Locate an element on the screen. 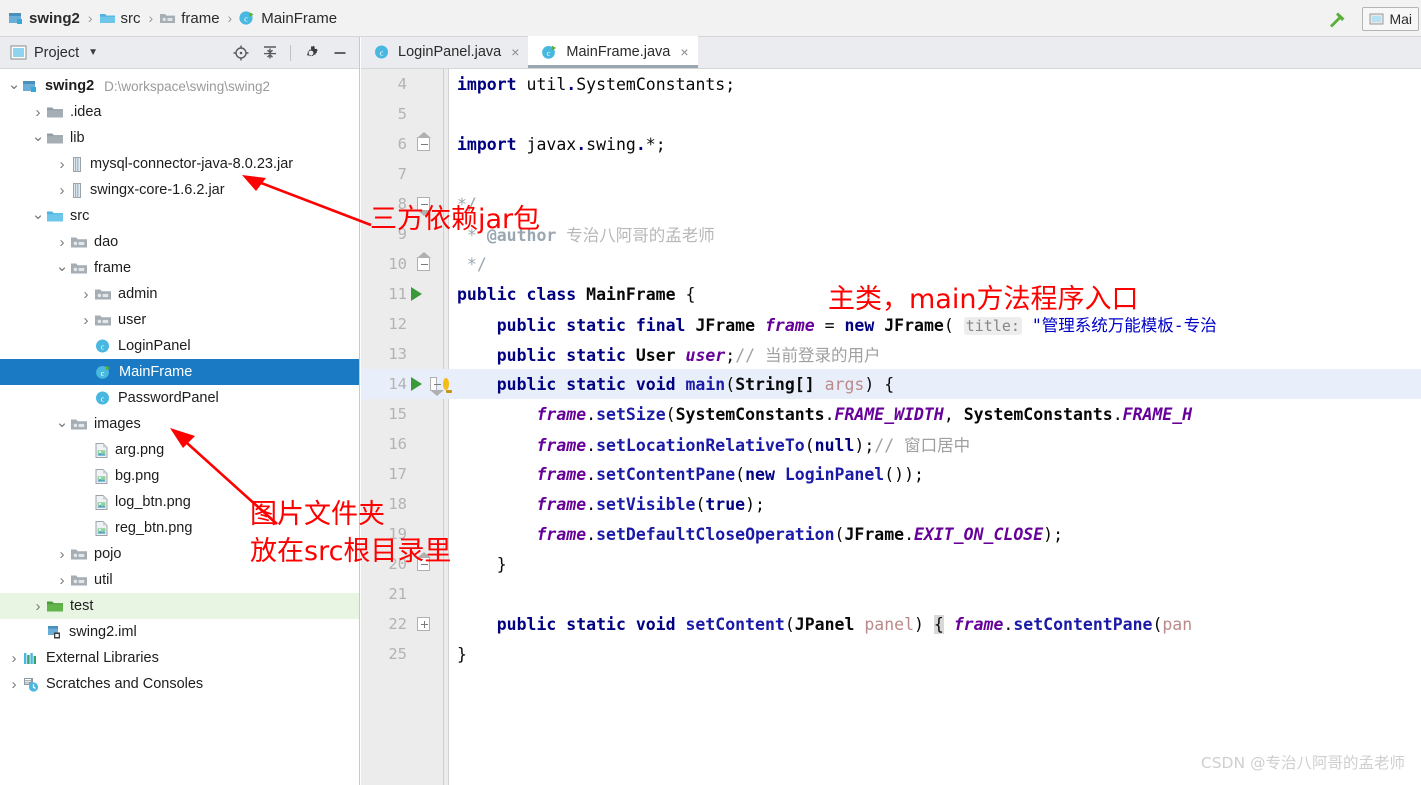 This screenshot has width=1421, height=785. jar-annotation-arrow is located at coordinates (307, 201).